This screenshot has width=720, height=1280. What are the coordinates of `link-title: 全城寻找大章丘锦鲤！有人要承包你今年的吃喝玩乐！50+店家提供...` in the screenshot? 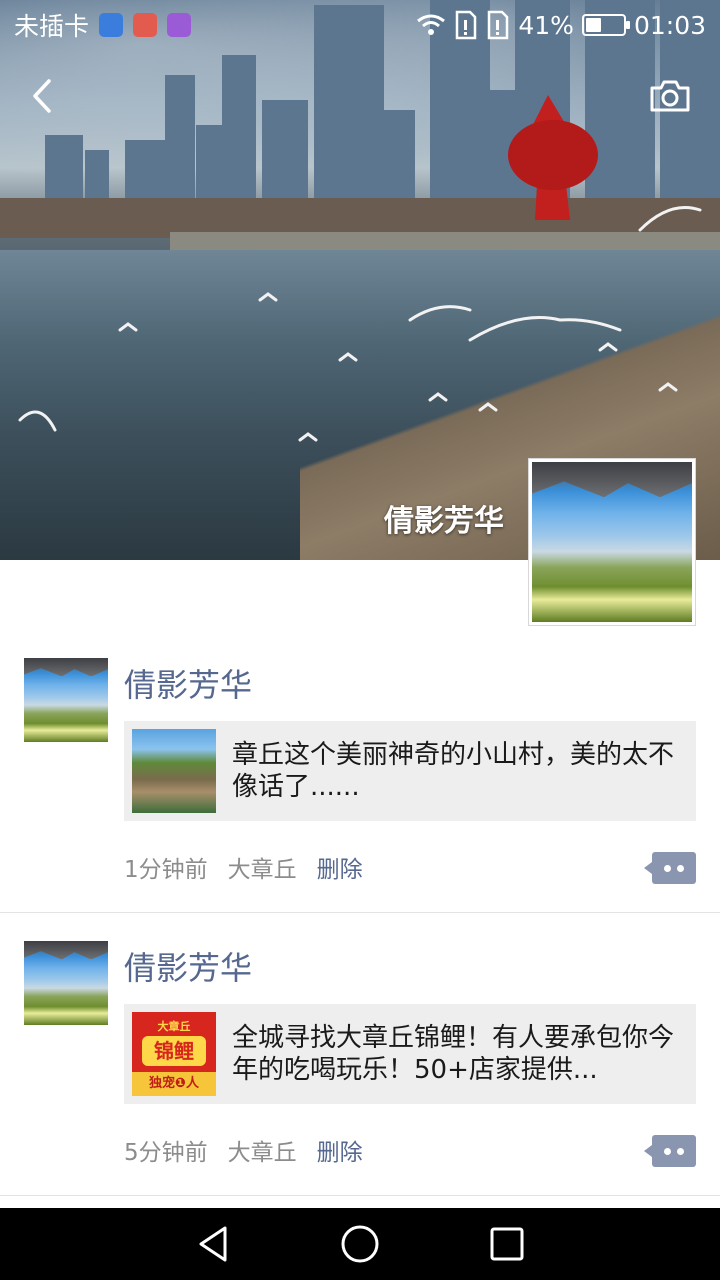 It's located at (453, 1054).